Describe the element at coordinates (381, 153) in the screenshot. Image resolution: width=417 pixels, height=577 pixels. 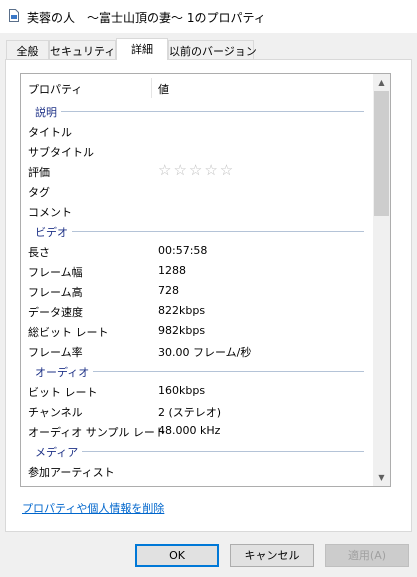
I see `scroll-thumb` at that location.